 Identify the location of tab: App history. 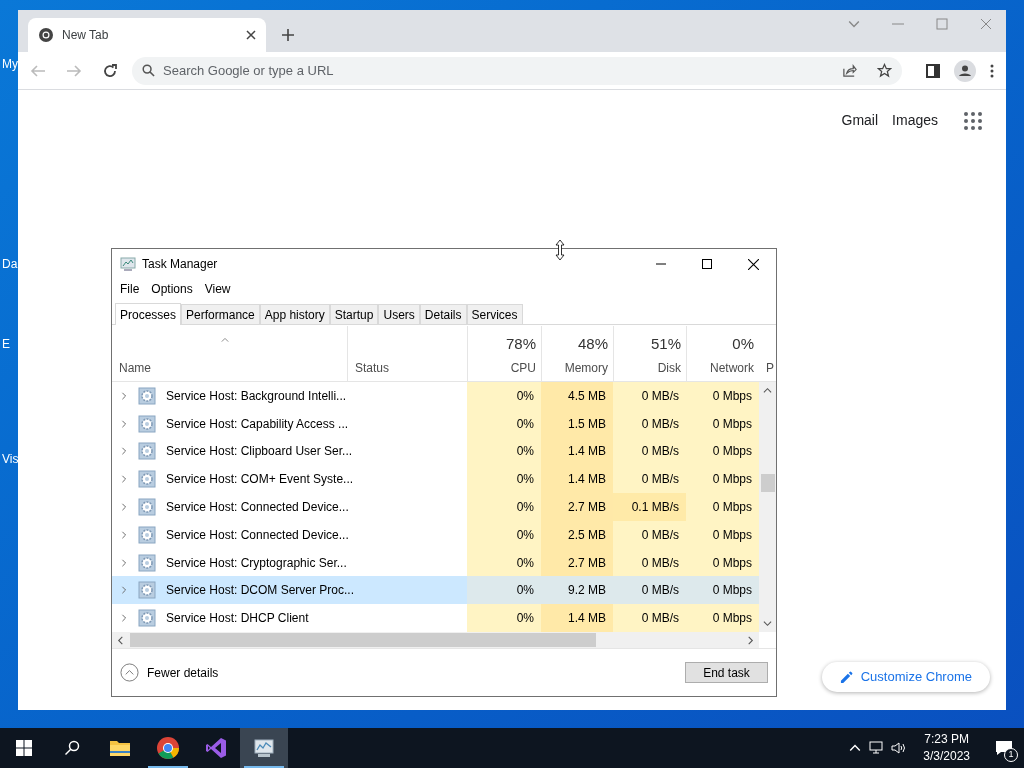
(294, 314).